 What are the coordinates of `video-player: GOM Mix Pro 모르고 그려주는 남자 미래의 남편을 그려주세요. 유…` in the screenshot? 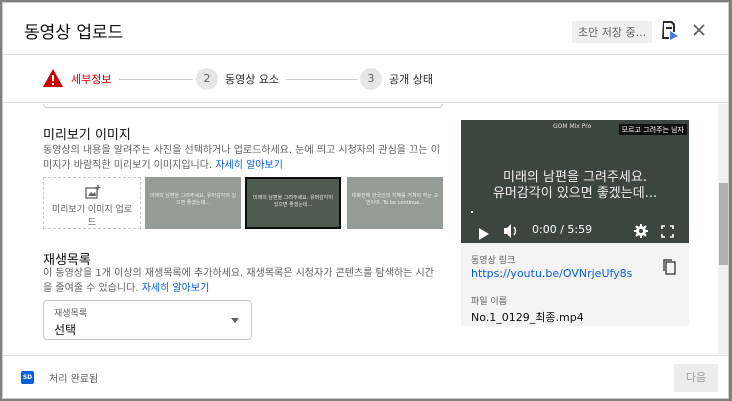 It's located at (575, 181).